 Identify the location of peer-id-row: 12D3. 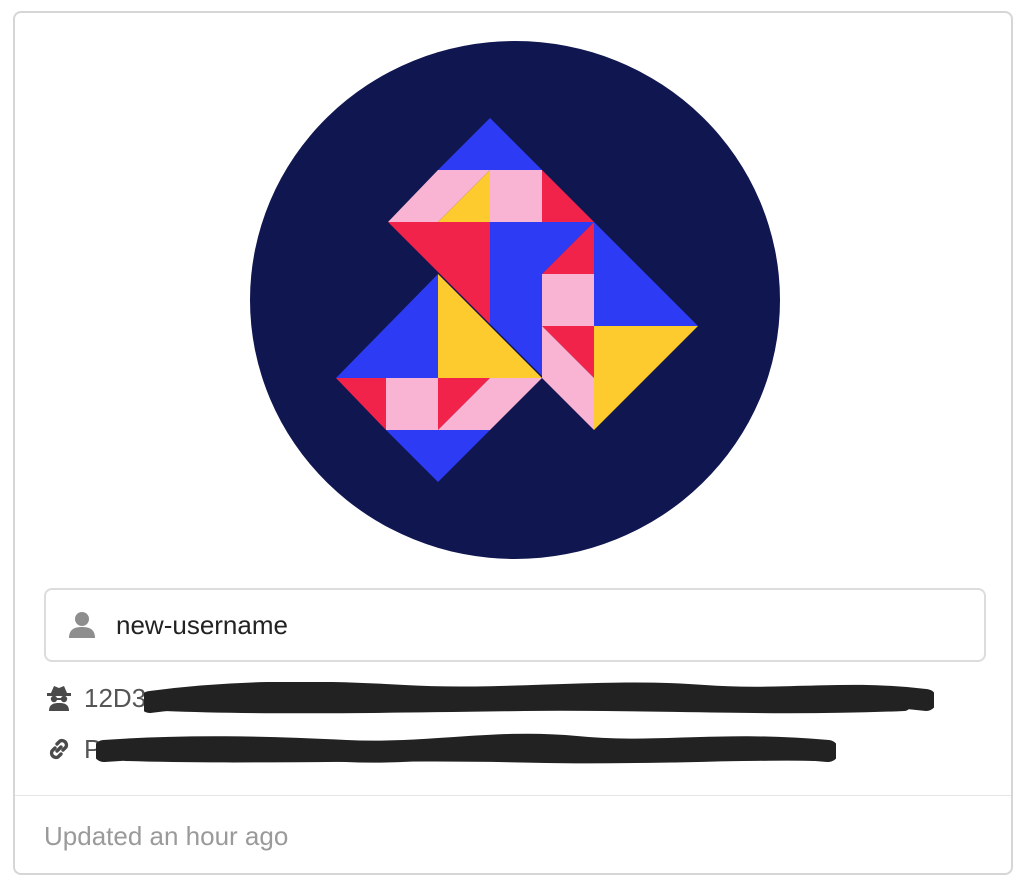
(489, 698).